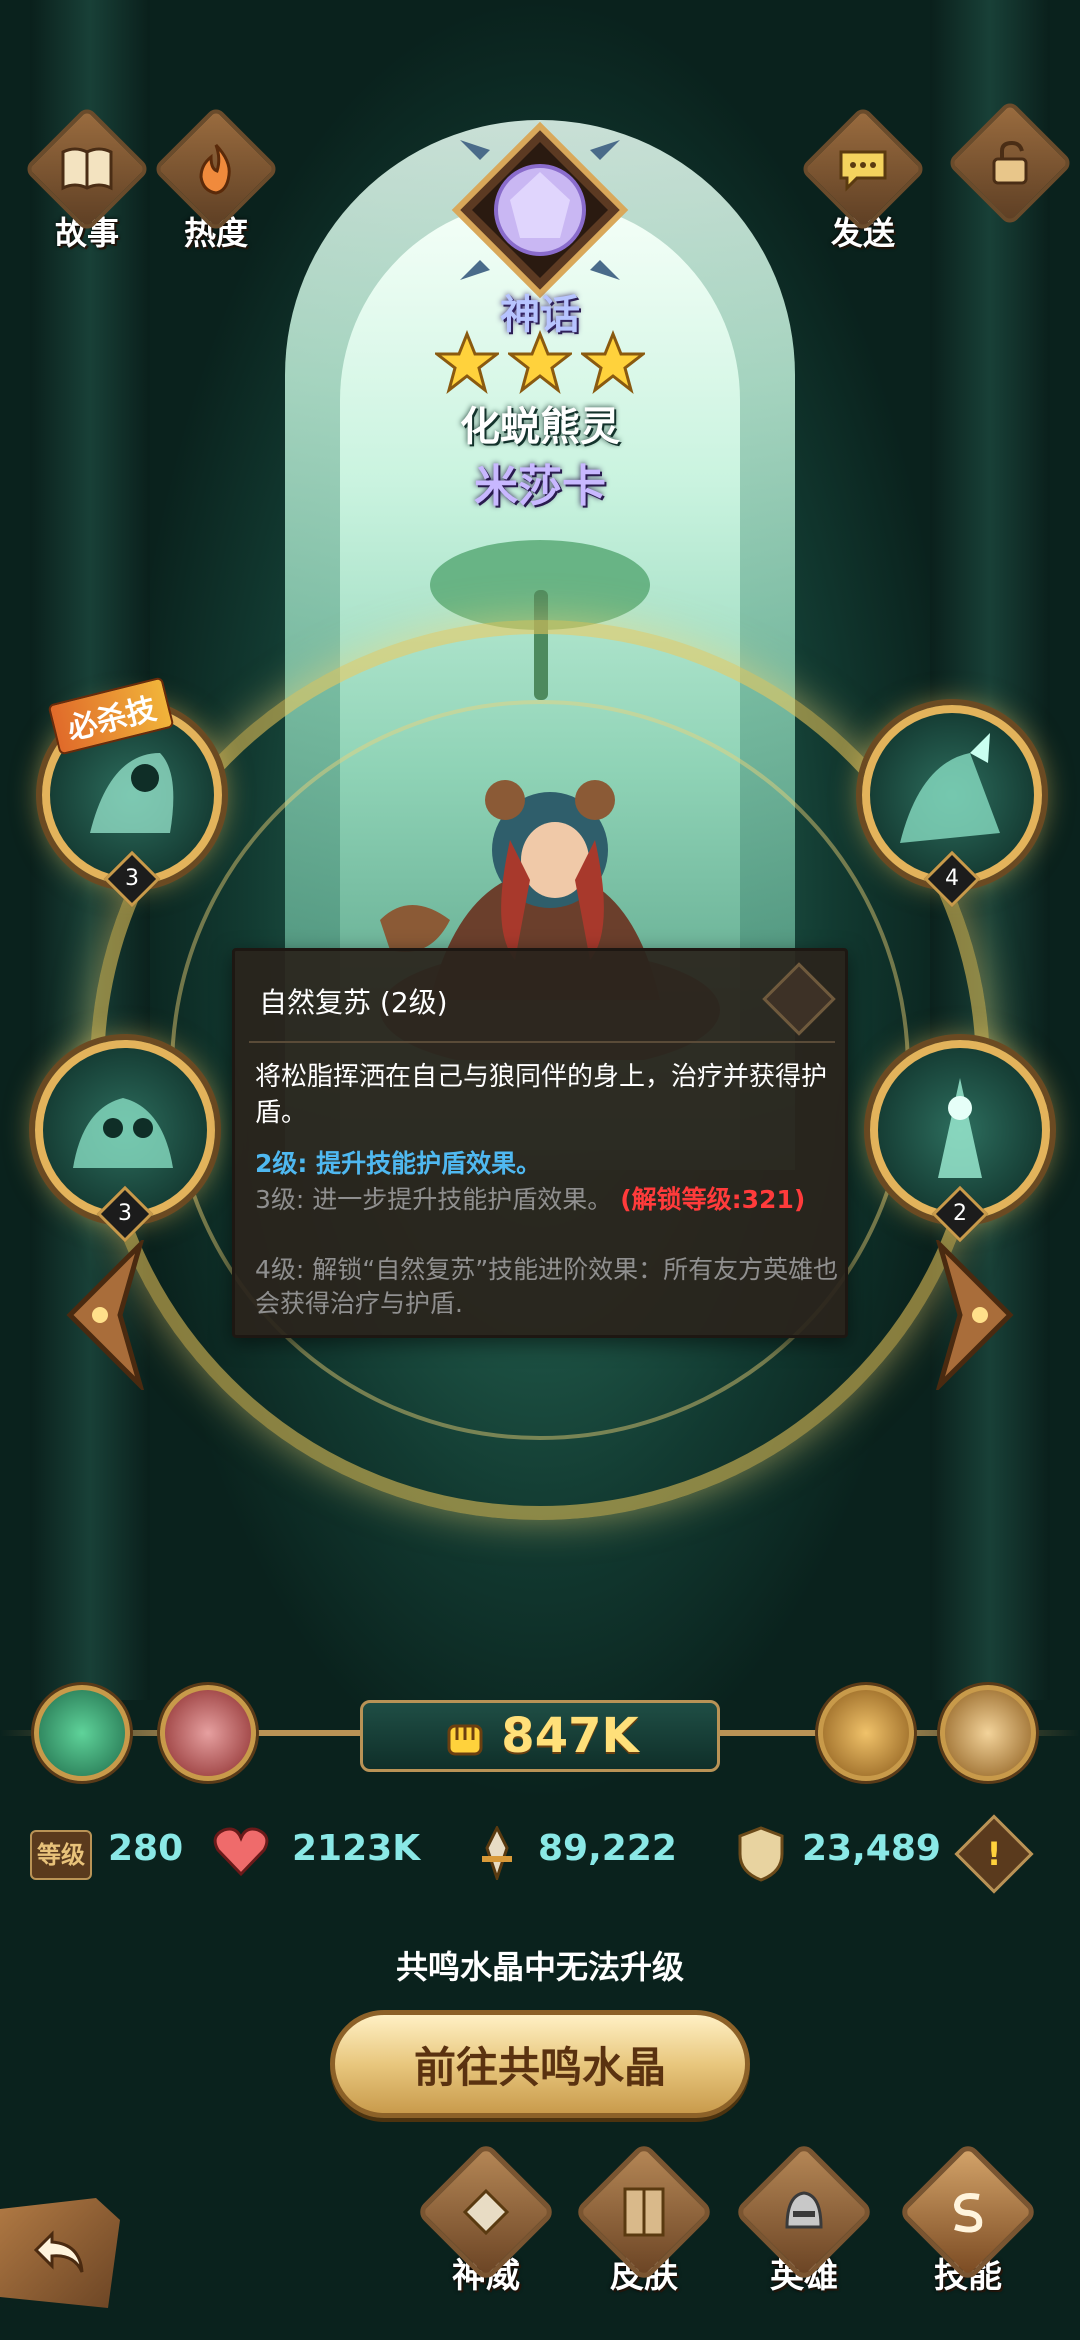  What do you see at coordinates (871, 1848) in the screenshot?
I see `defense-value: 23,489` at bounding box center [871, 1848].